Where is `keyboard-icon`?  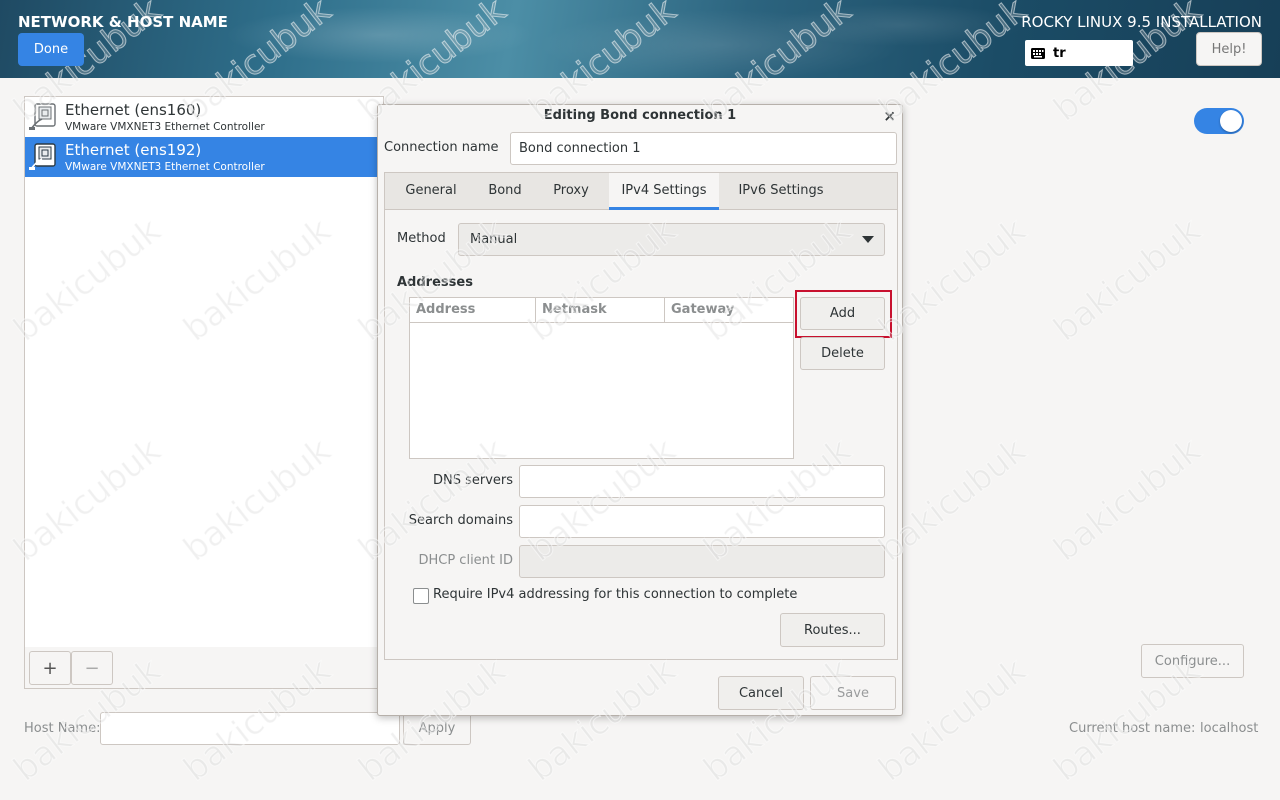 keyboard-icon is located at coordinates (1038, 53).